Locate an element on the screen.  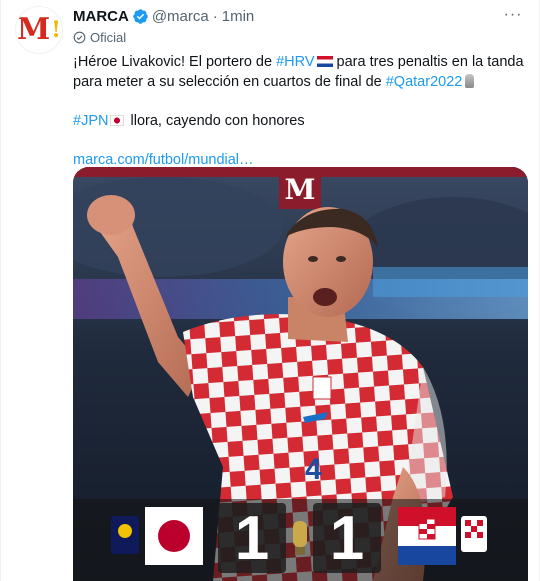
verified-badge-icon is located at coordinates (140, 16).